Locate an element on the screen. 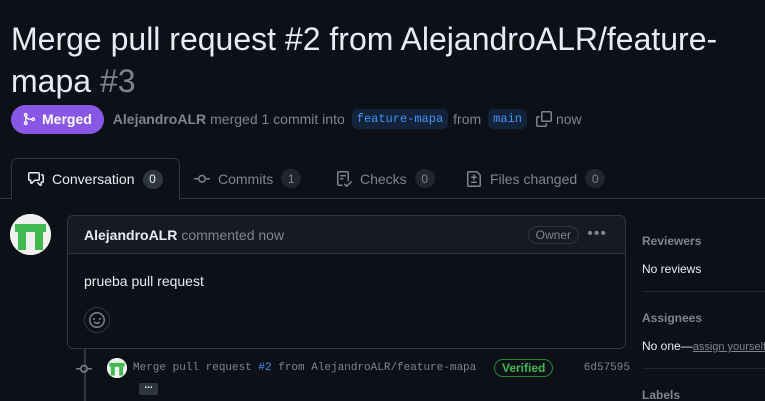 This screenshot has height=401, width=765. merged-badge: Merged is located at coordinates (57, 119).